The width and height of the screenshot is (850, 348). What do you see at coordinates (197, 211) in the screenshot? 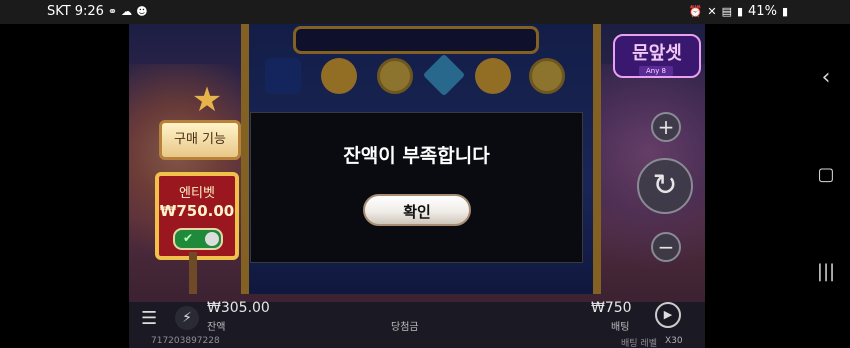
I see `ante-bet-price: ₩750.00` at bounding box center [197, 211].